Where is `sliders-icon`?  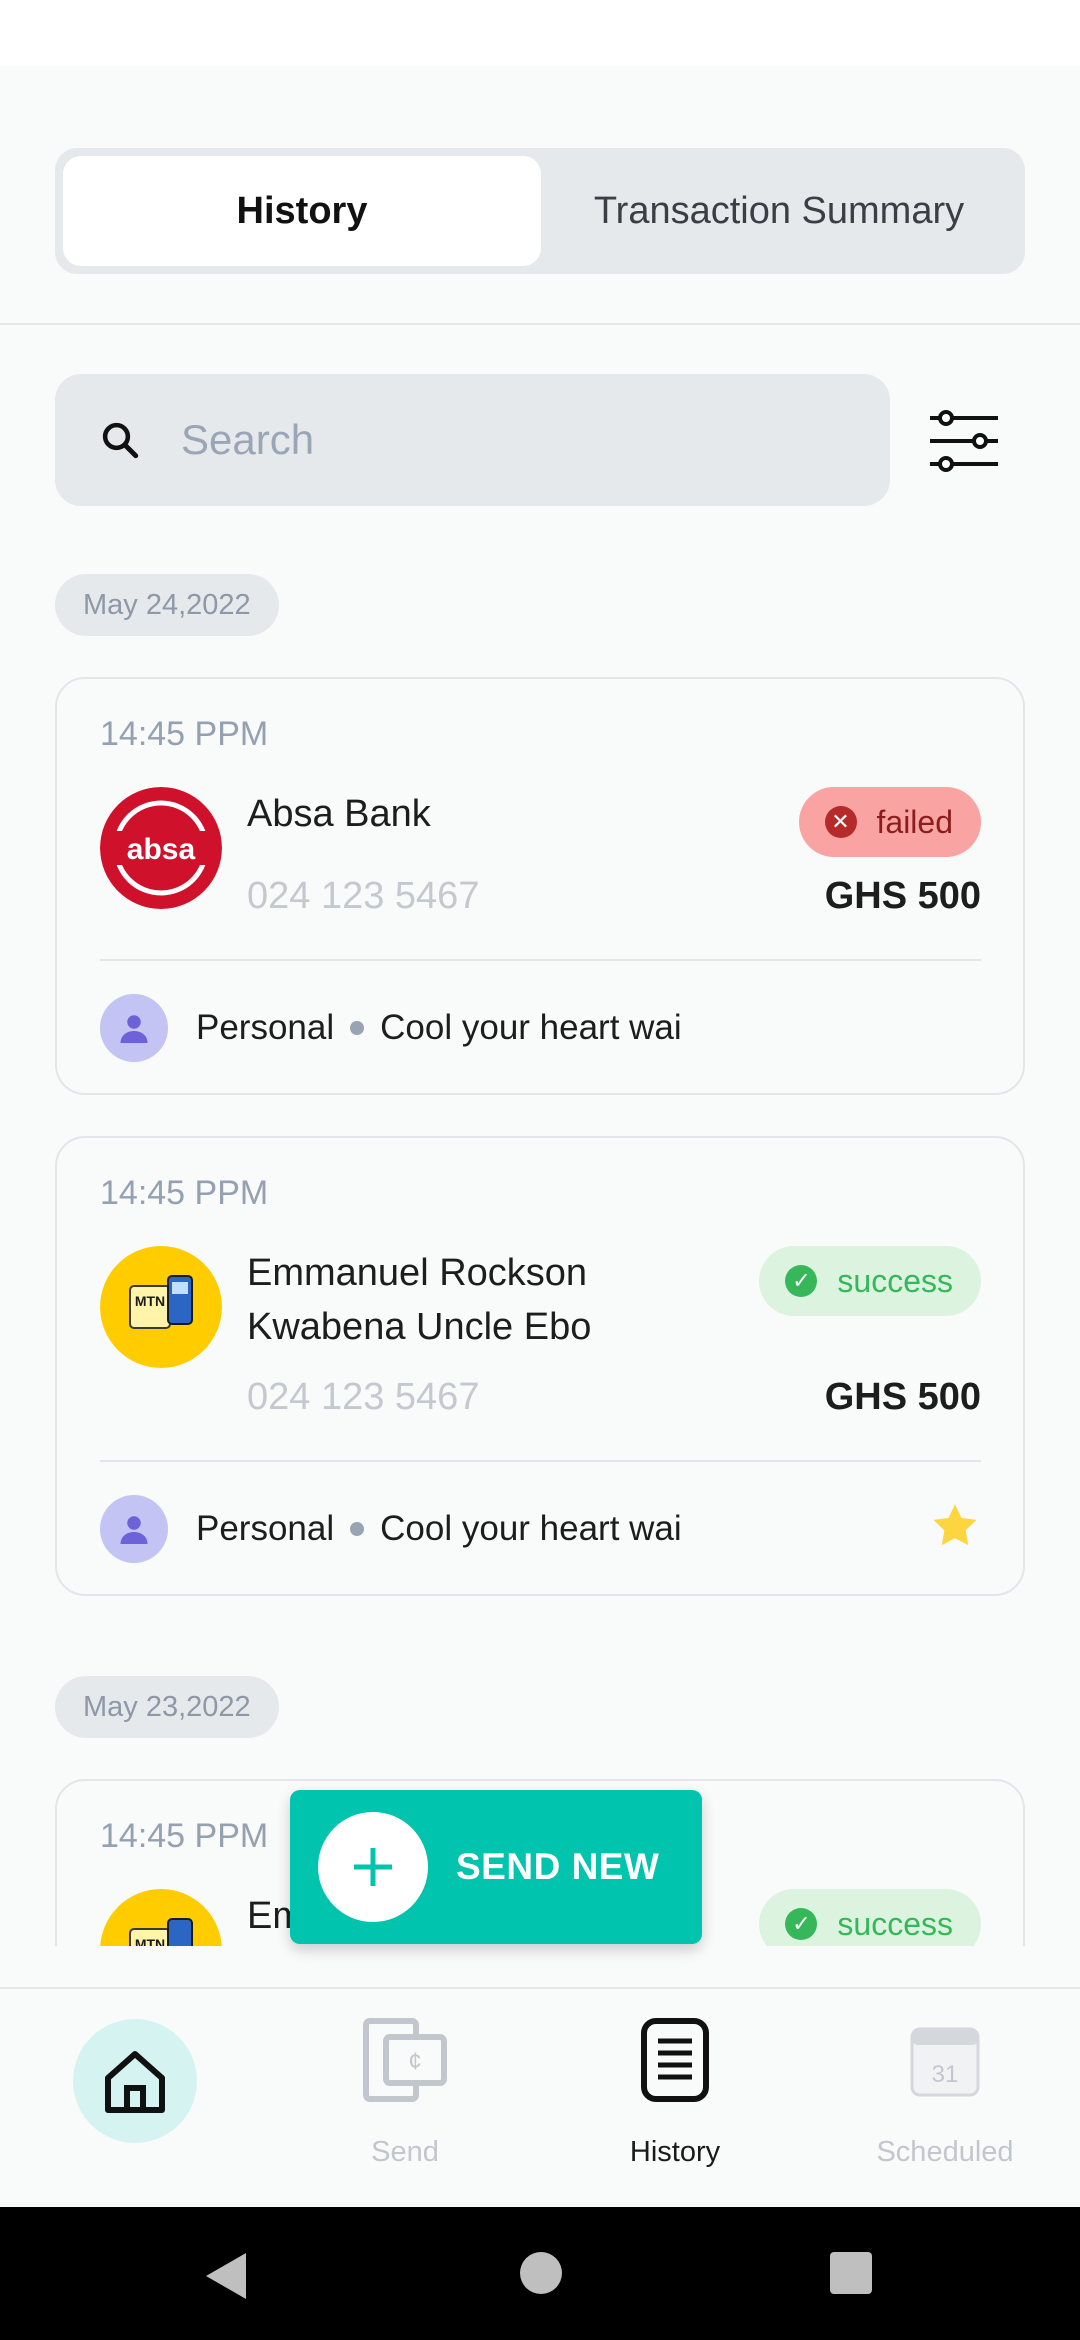 sliders-icon is located at coordinates (964, 441).